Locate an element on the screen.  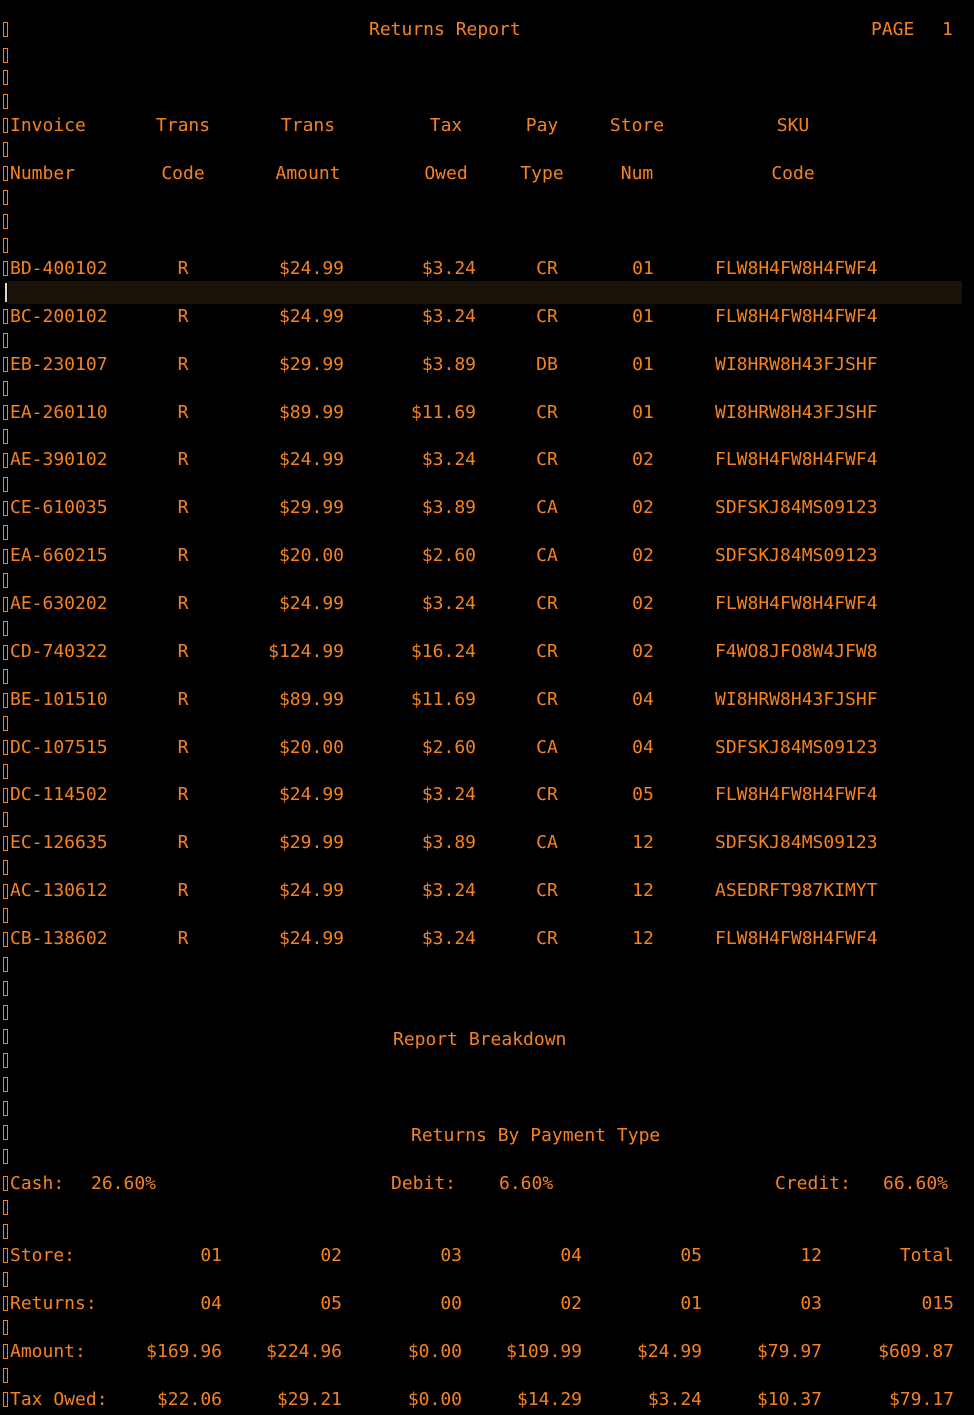
breakdown-cell: $3.24 is located at coordinates (674, 1399).